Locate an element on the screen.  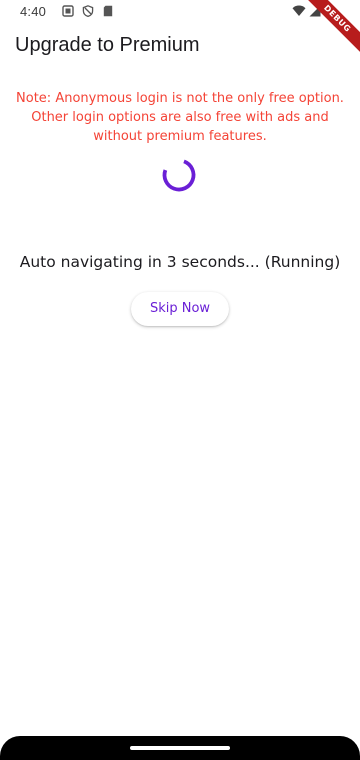
home-indicator is located at coordinates (180, 748).